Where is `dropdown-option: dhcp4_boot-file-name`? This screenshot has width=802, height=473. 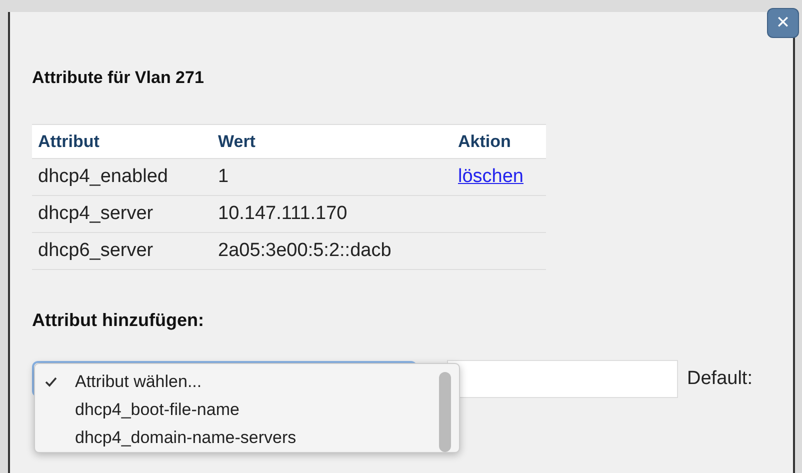 dropdown-option: dhcp4_boot-file-name is located at coordinates (235, 410).